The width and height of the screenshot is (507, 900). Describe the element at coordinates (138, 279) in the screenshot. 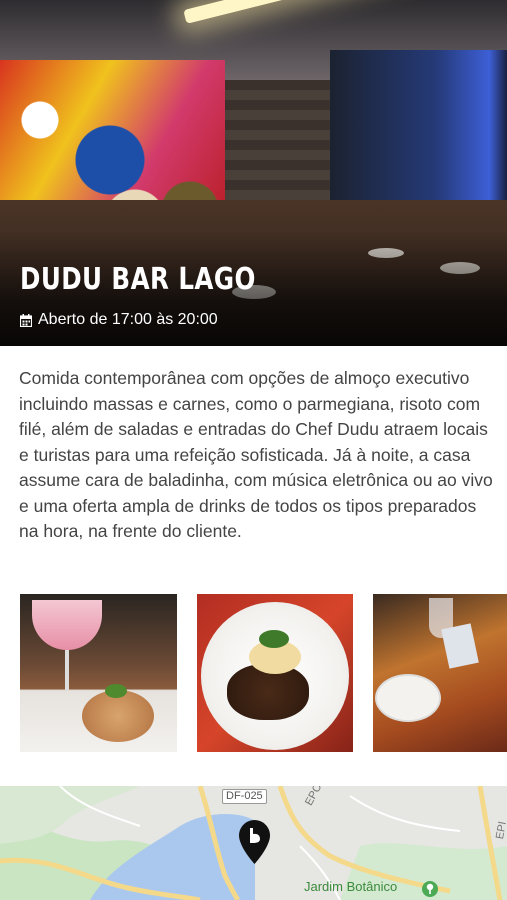

I see `venue-title: DUDU BAR LAGO` at that location.